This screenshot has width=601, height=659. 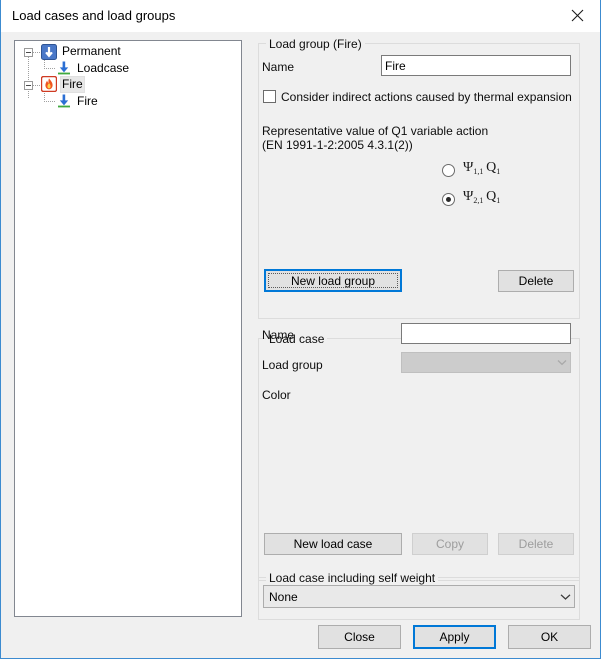 I want to click on close-button, so click(x=577, y=15).